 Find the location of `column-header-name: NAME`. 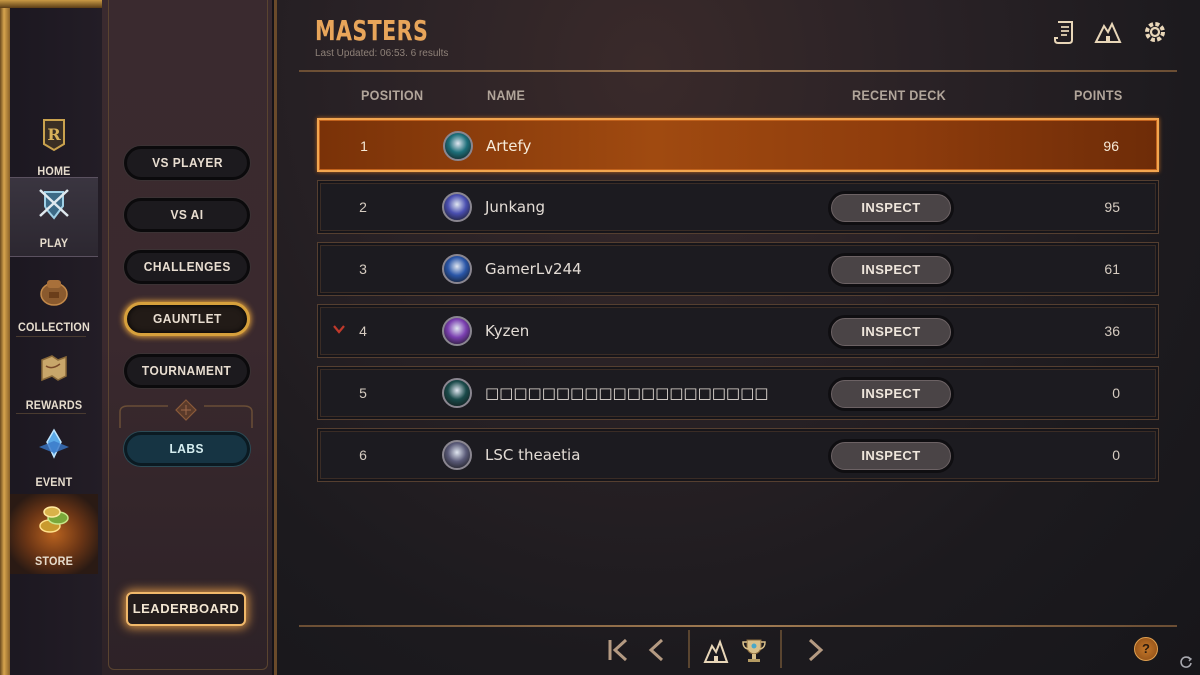

column-header-name: NAME is located at coordinates (508, 95).